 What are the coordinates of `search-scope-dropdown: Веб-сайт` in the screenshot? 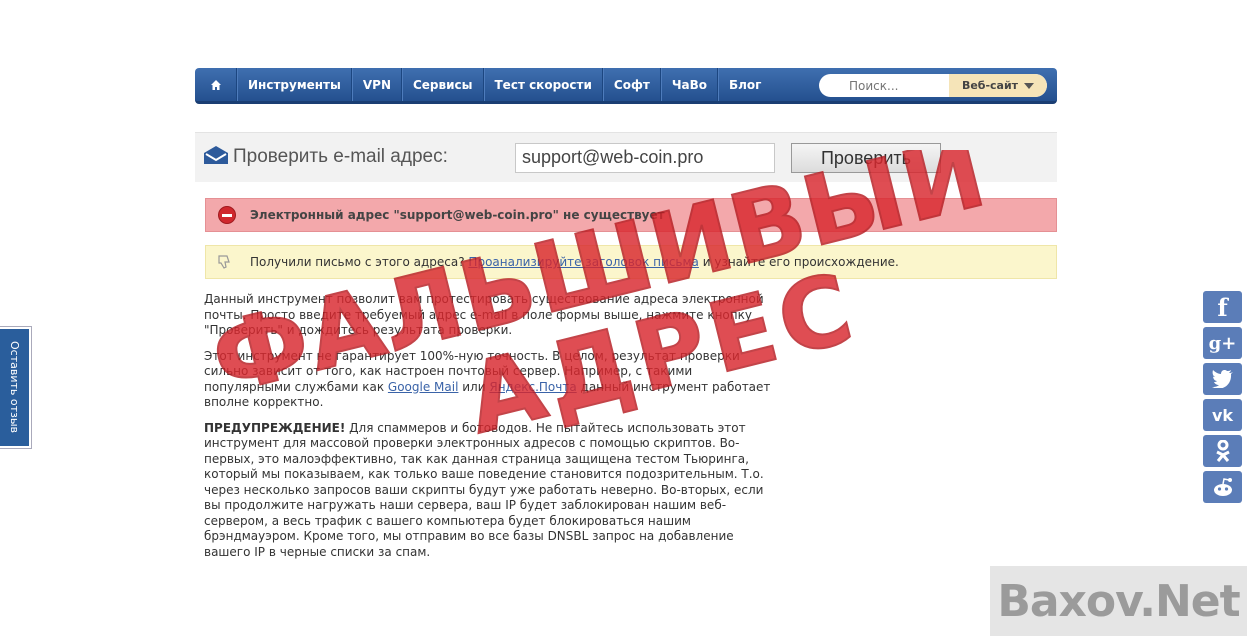 It's located at (998, 85).